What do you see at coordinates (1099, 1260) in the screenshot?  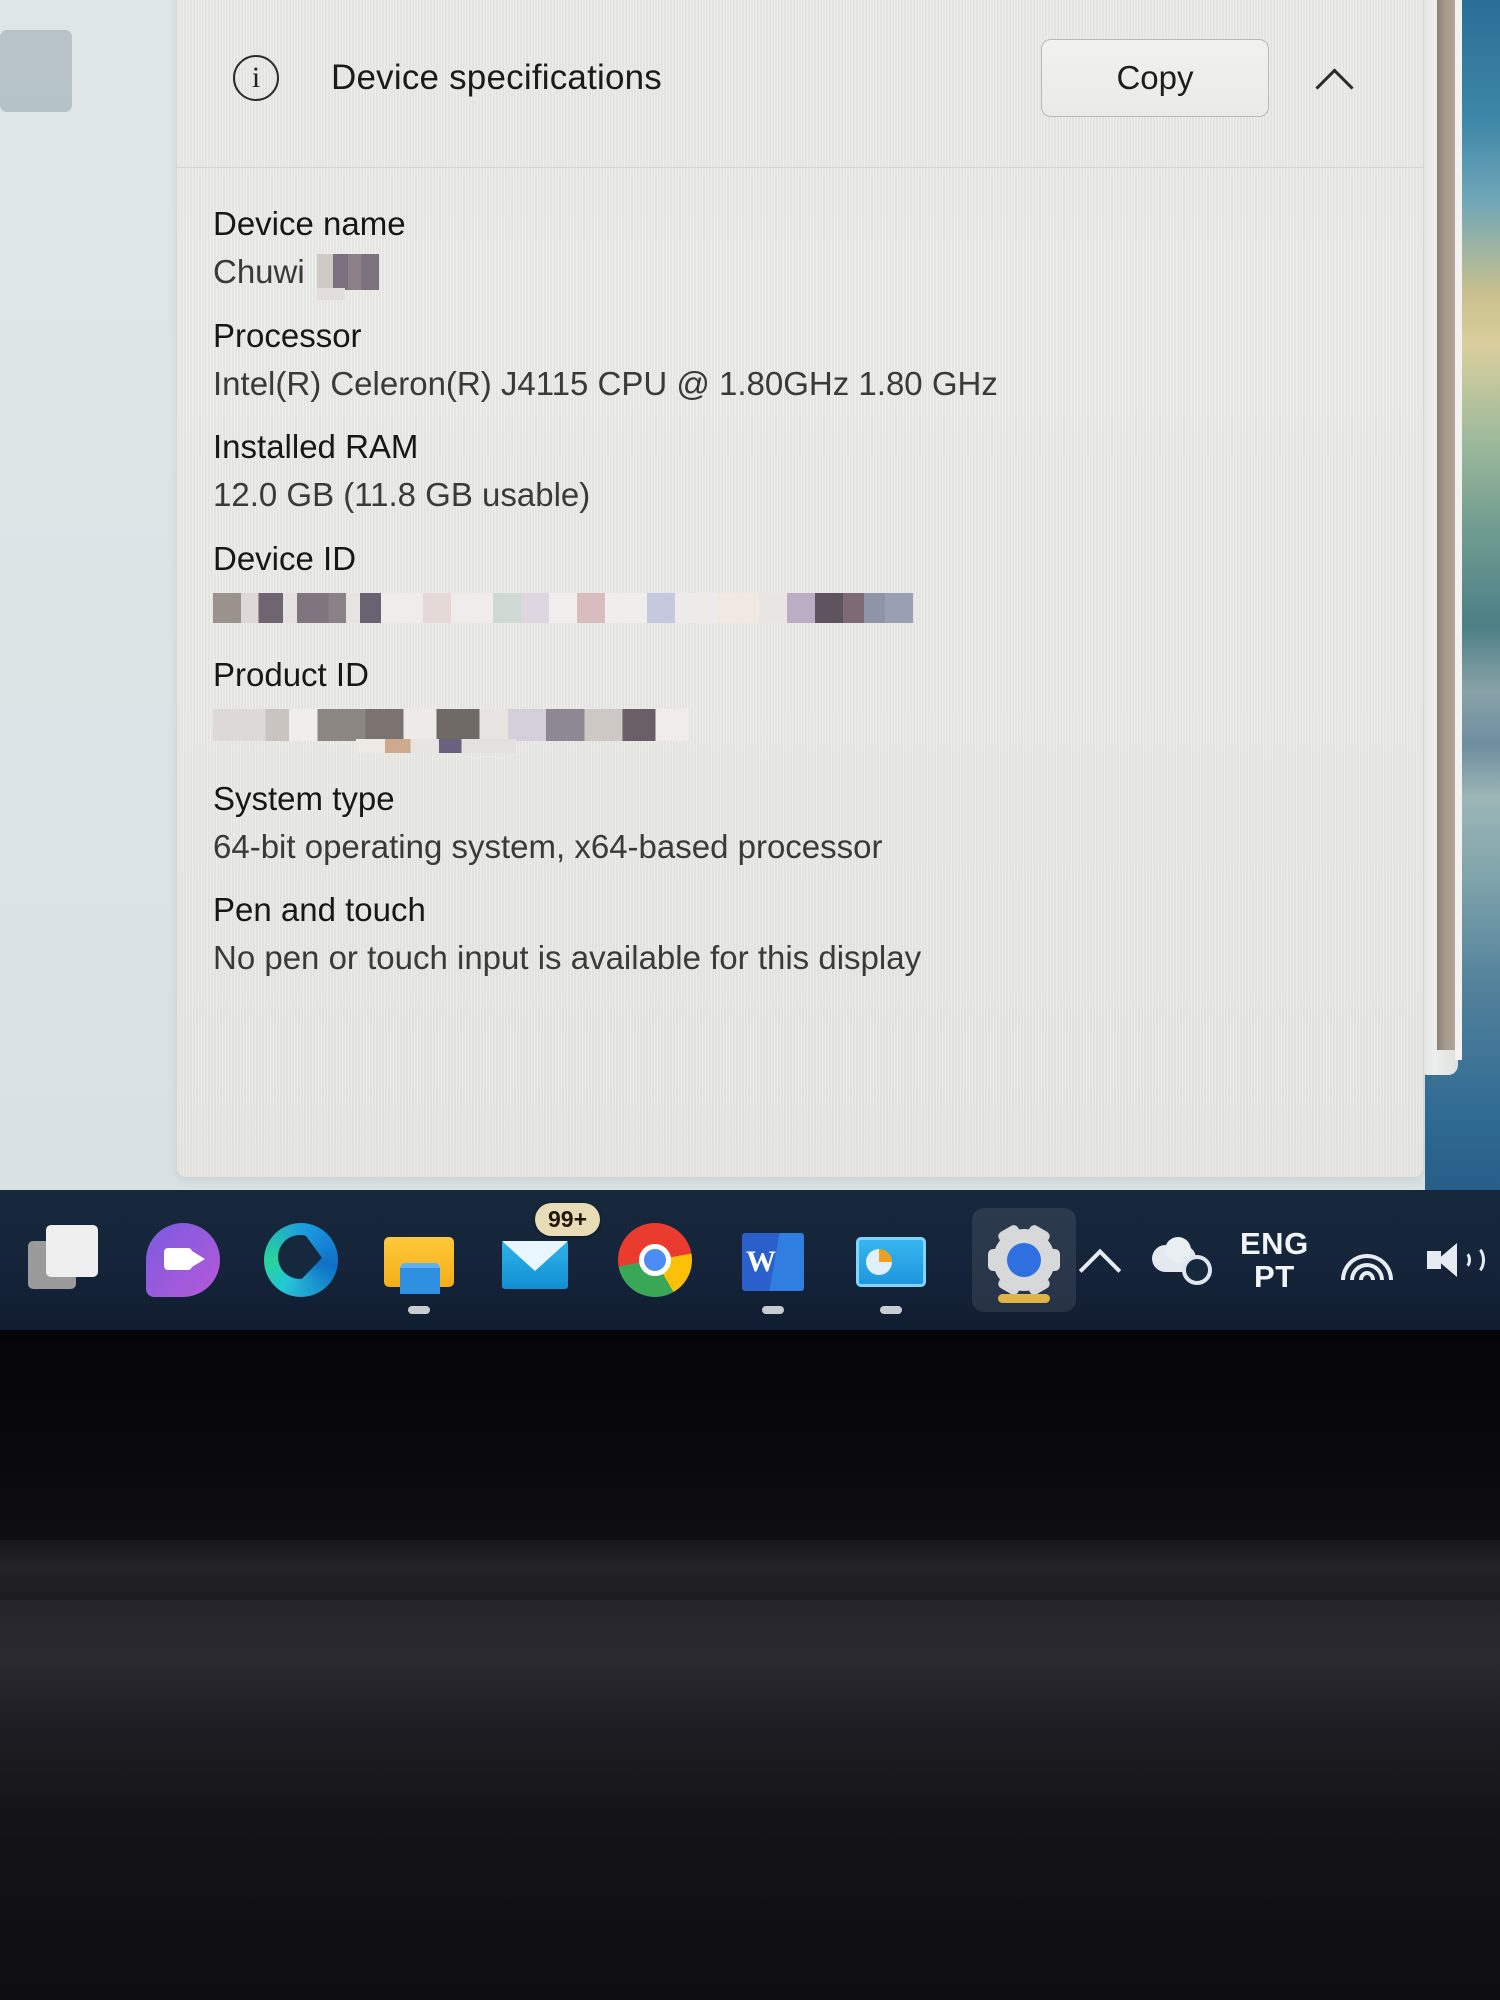 I see `tray-overflow-chevron-up-icon` at bounding box center [1099, 1260].